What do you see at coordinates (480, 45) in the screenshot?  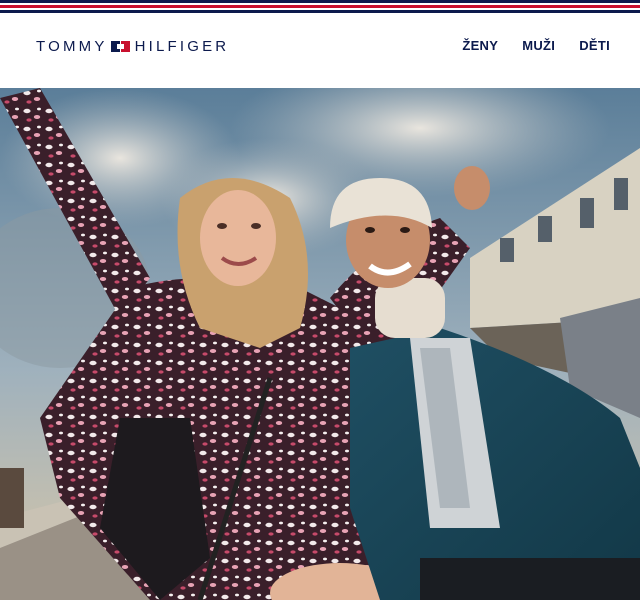 I see `nav-item-women: ŽENY` at bounding box center [480, 45].